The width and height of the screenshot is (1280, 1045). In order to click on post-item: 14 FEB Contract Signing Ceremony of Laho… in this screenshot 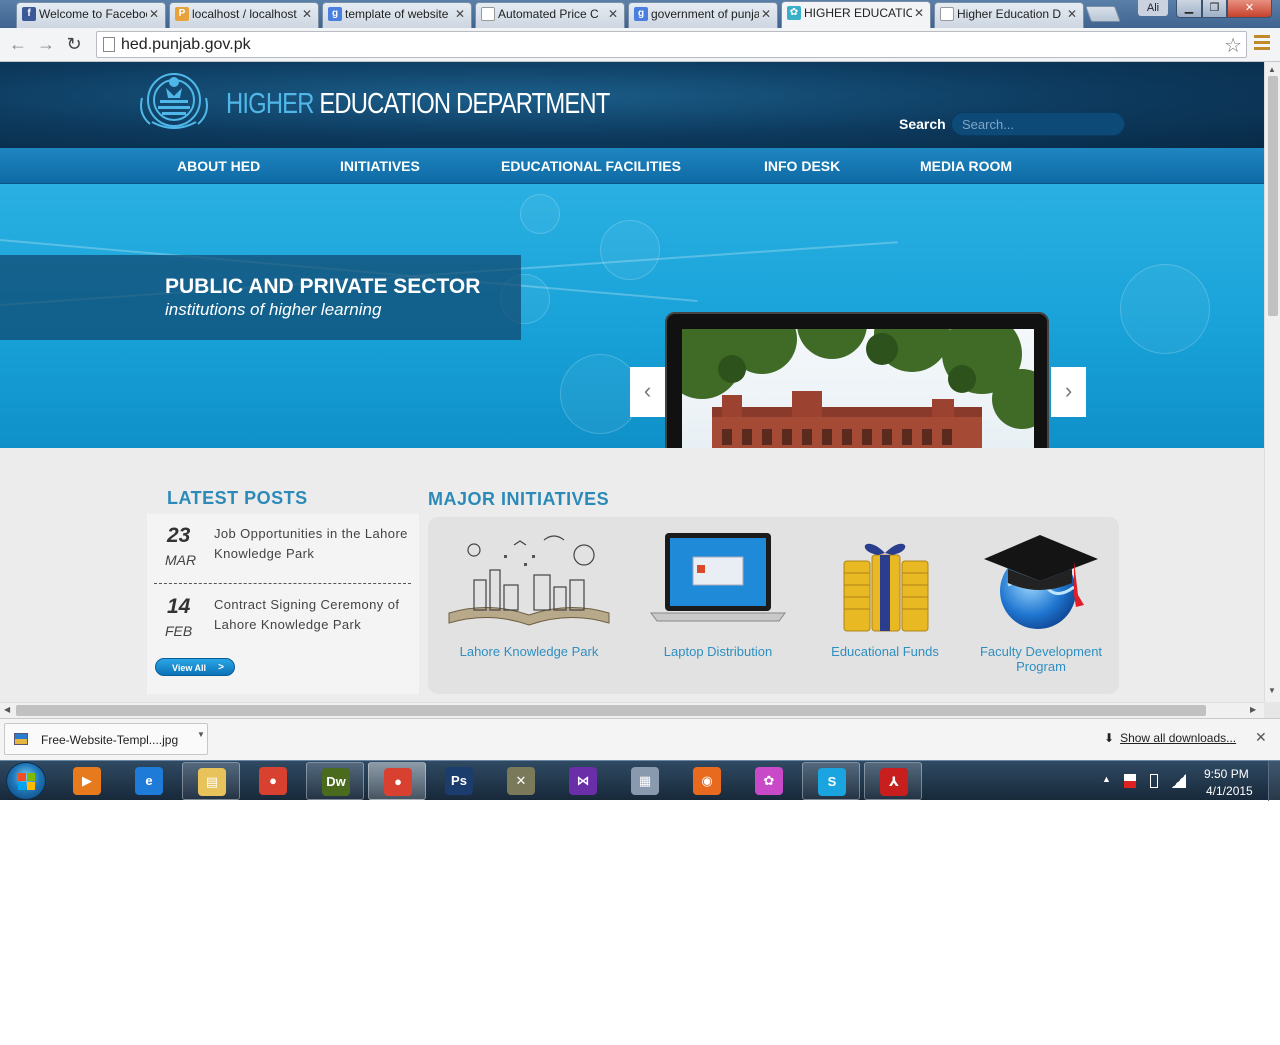, I will do `click(283, 619)`.